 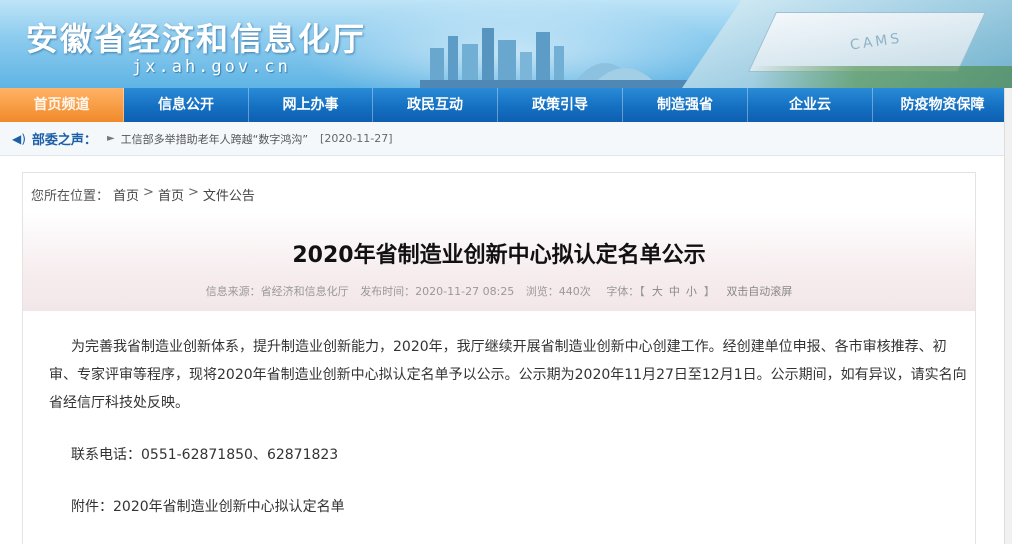 I want to click on breadcrumb-prefix: 您所在位置：, so click(x=70, y=196).